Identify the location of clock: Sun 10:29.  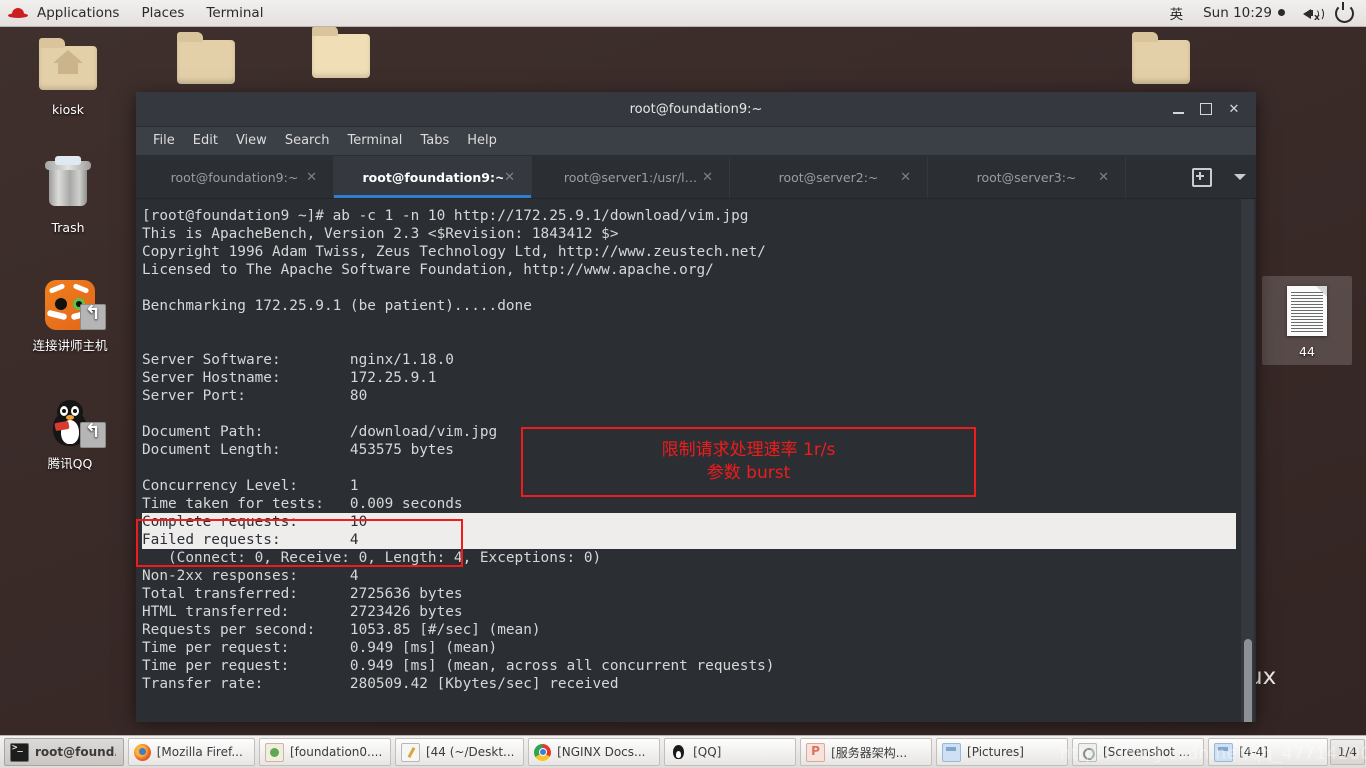
(1244, 13).